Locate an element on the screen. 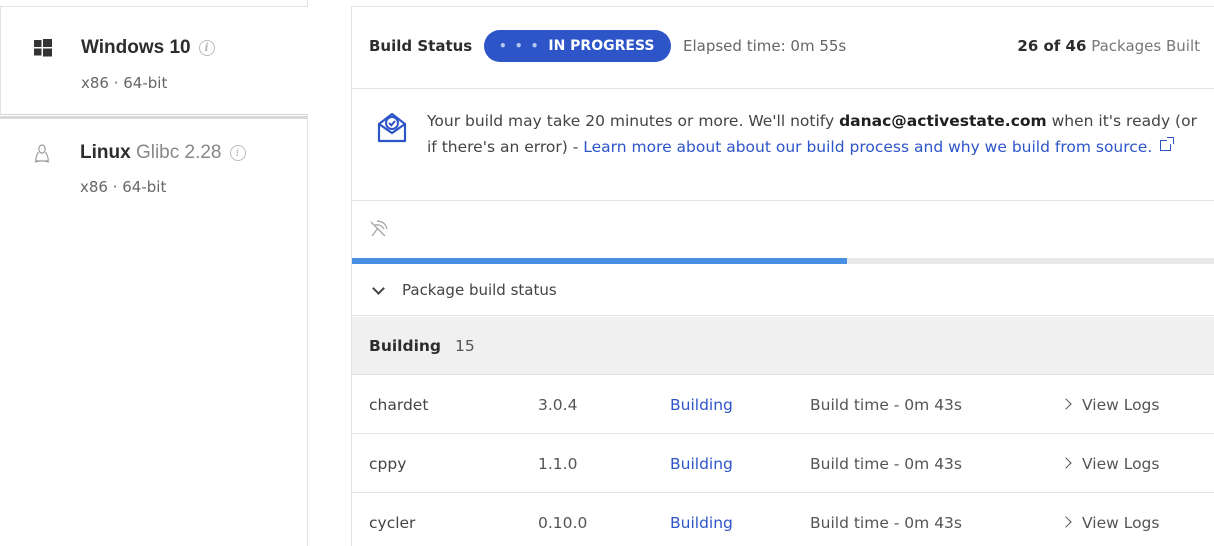  mail-check-icon is located at coordinates (392, 128).